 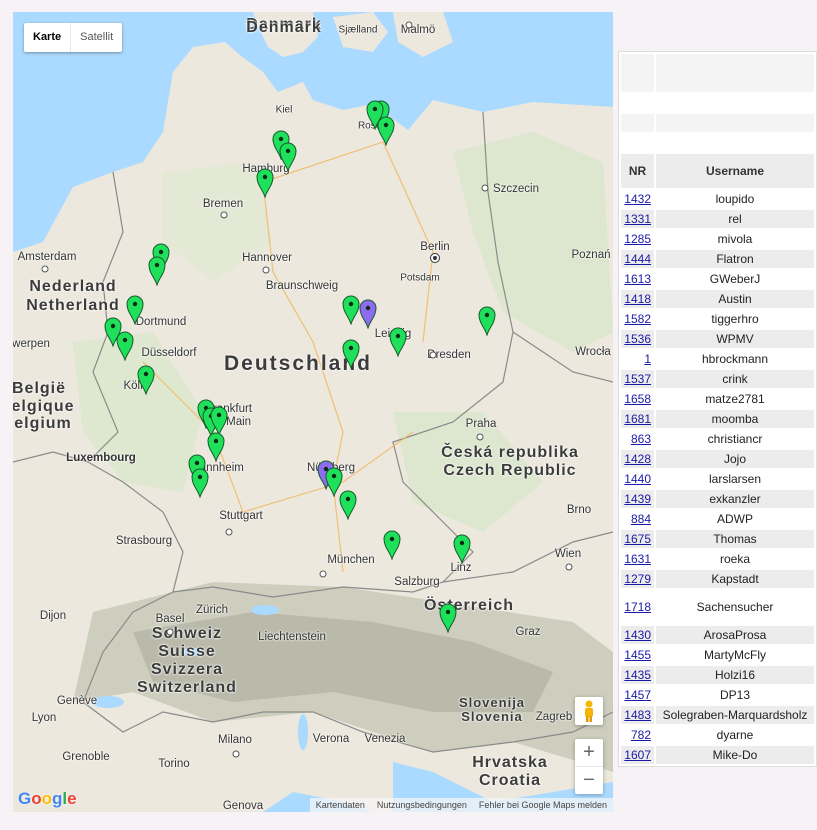 I want to click on nr-link: 1631, so click(x=637, y=559).